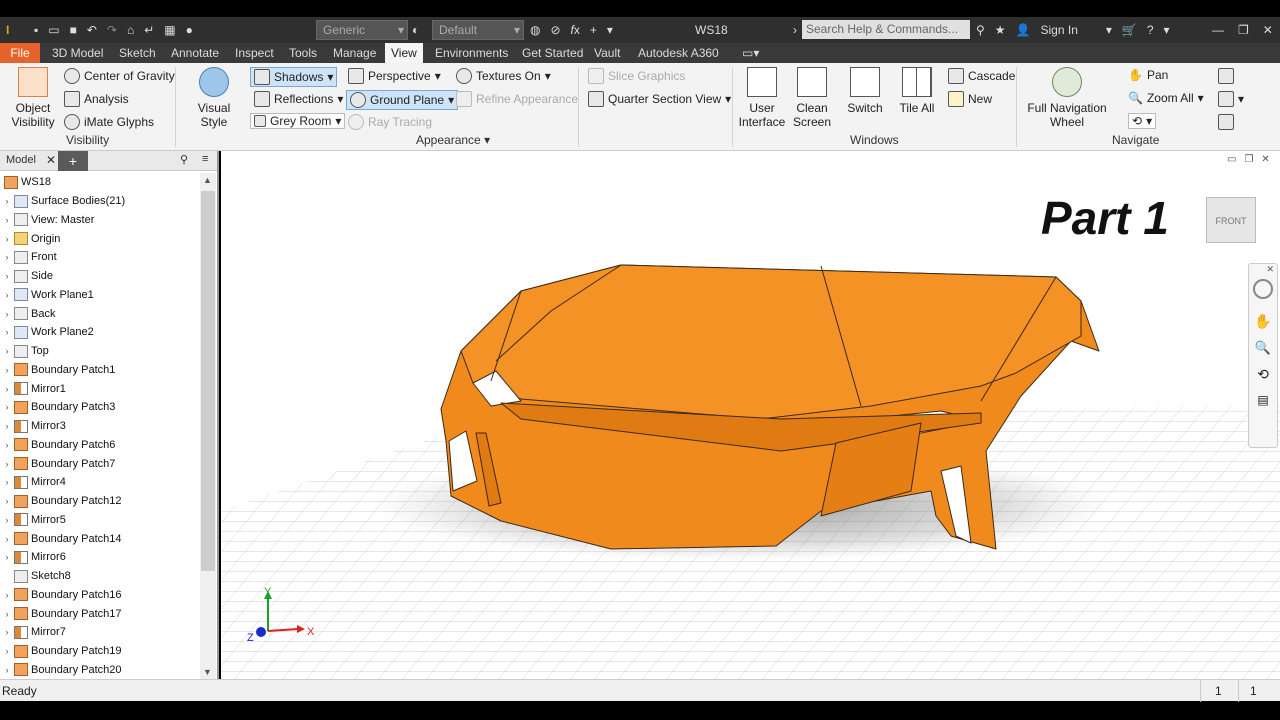 The height and width of the screenshot is (720, 1280). Describe the element at coordinates (1243, 30) in the screenshot. I see `restore-icon: ❐` at that location.